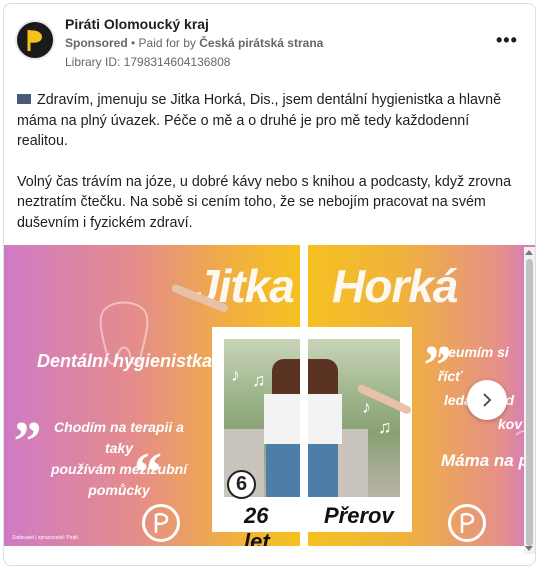  Describe the element at coordinates (241, 484) in the screenshot. I see `candidate-number-badge: 6` at that location.